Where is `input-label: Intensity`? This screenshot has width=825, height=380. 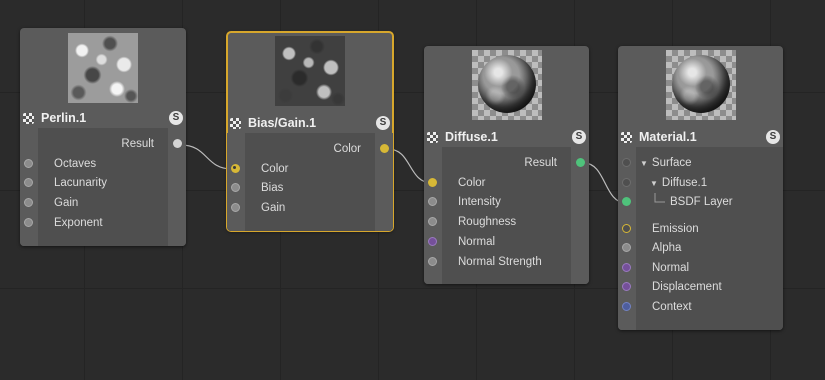 input-label: Intensity is located at coordinates (479, 202).